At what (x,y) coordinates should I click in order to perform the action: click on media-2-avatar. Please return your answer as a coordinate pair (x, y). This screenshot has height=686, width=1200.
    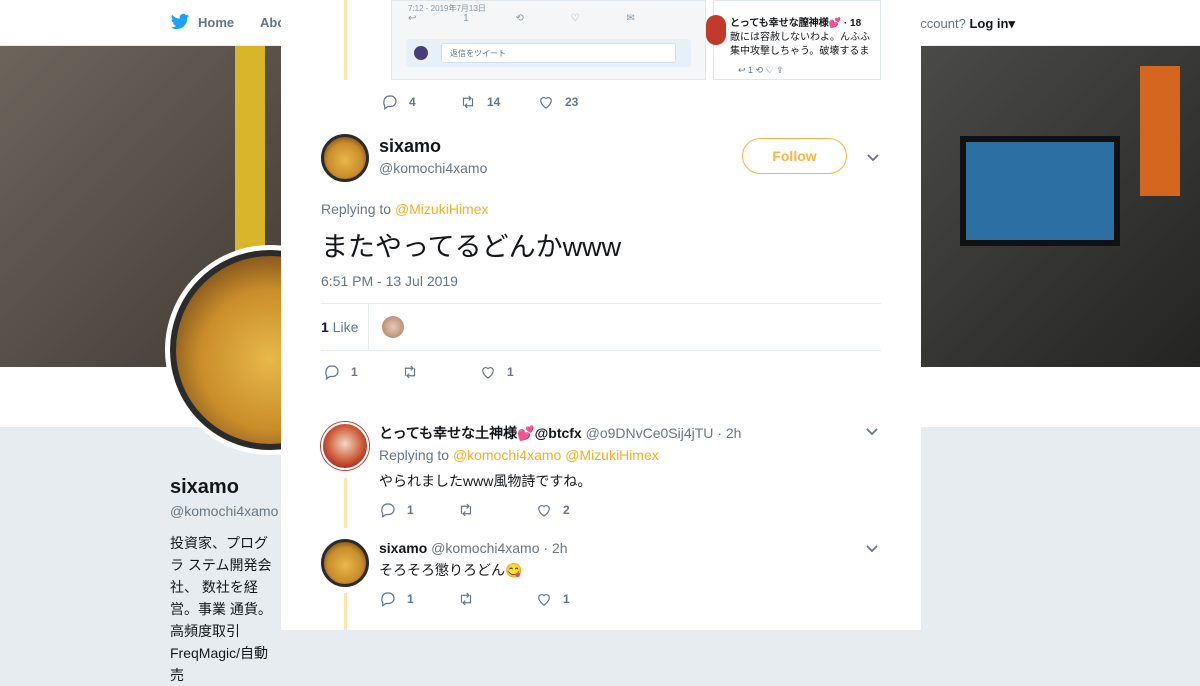
    Looking at the image, I should click on (716, 30).